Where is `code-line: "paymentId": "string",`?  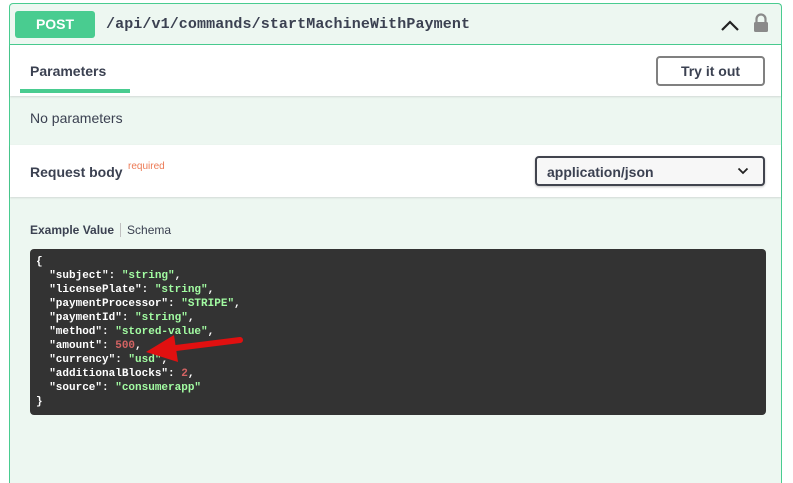
code-line: "paymentId": "string", is located at coordinates (122, 318).